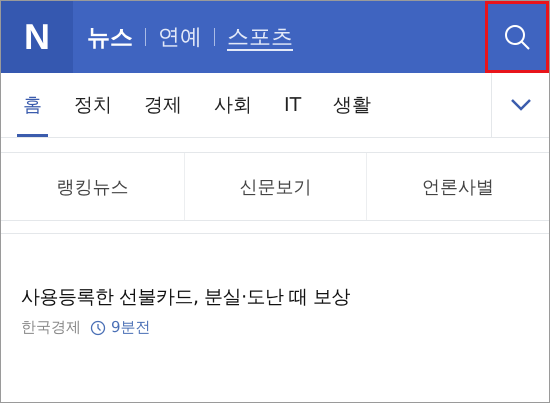 This screenshot has height=403, width=550. What do you see at coordinates (521, 105) in the screenshot?
I see `chevron-down-icon` at bounding box center [521, 105].